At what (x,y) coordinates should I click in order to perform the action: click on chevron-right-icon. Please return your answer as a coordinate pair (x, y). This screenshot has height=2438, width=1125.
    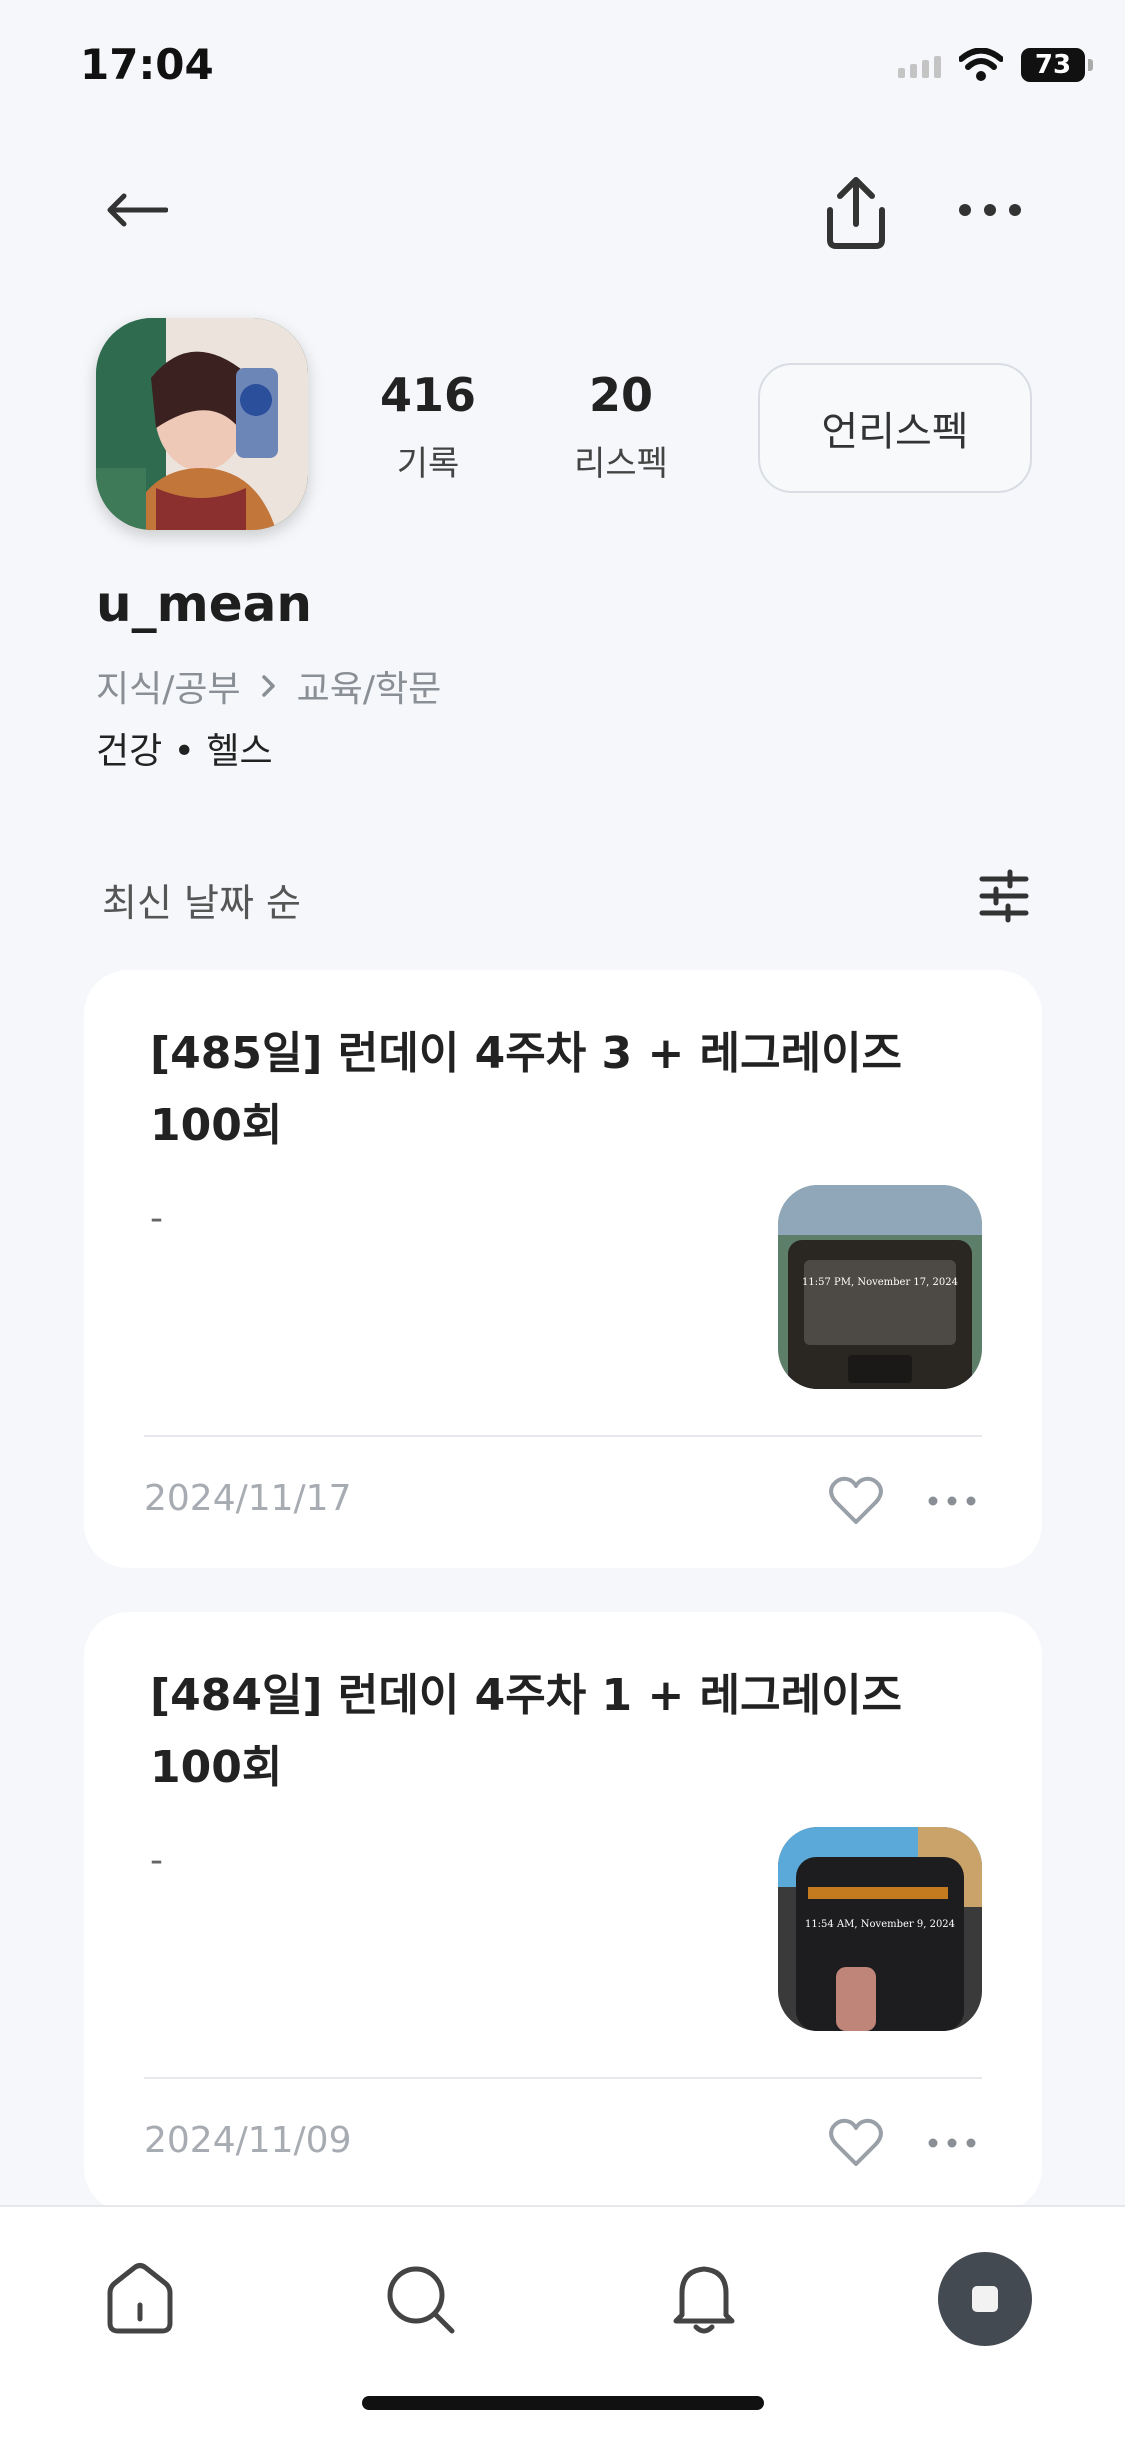
    Looking at the image, I should click on (268, 686).